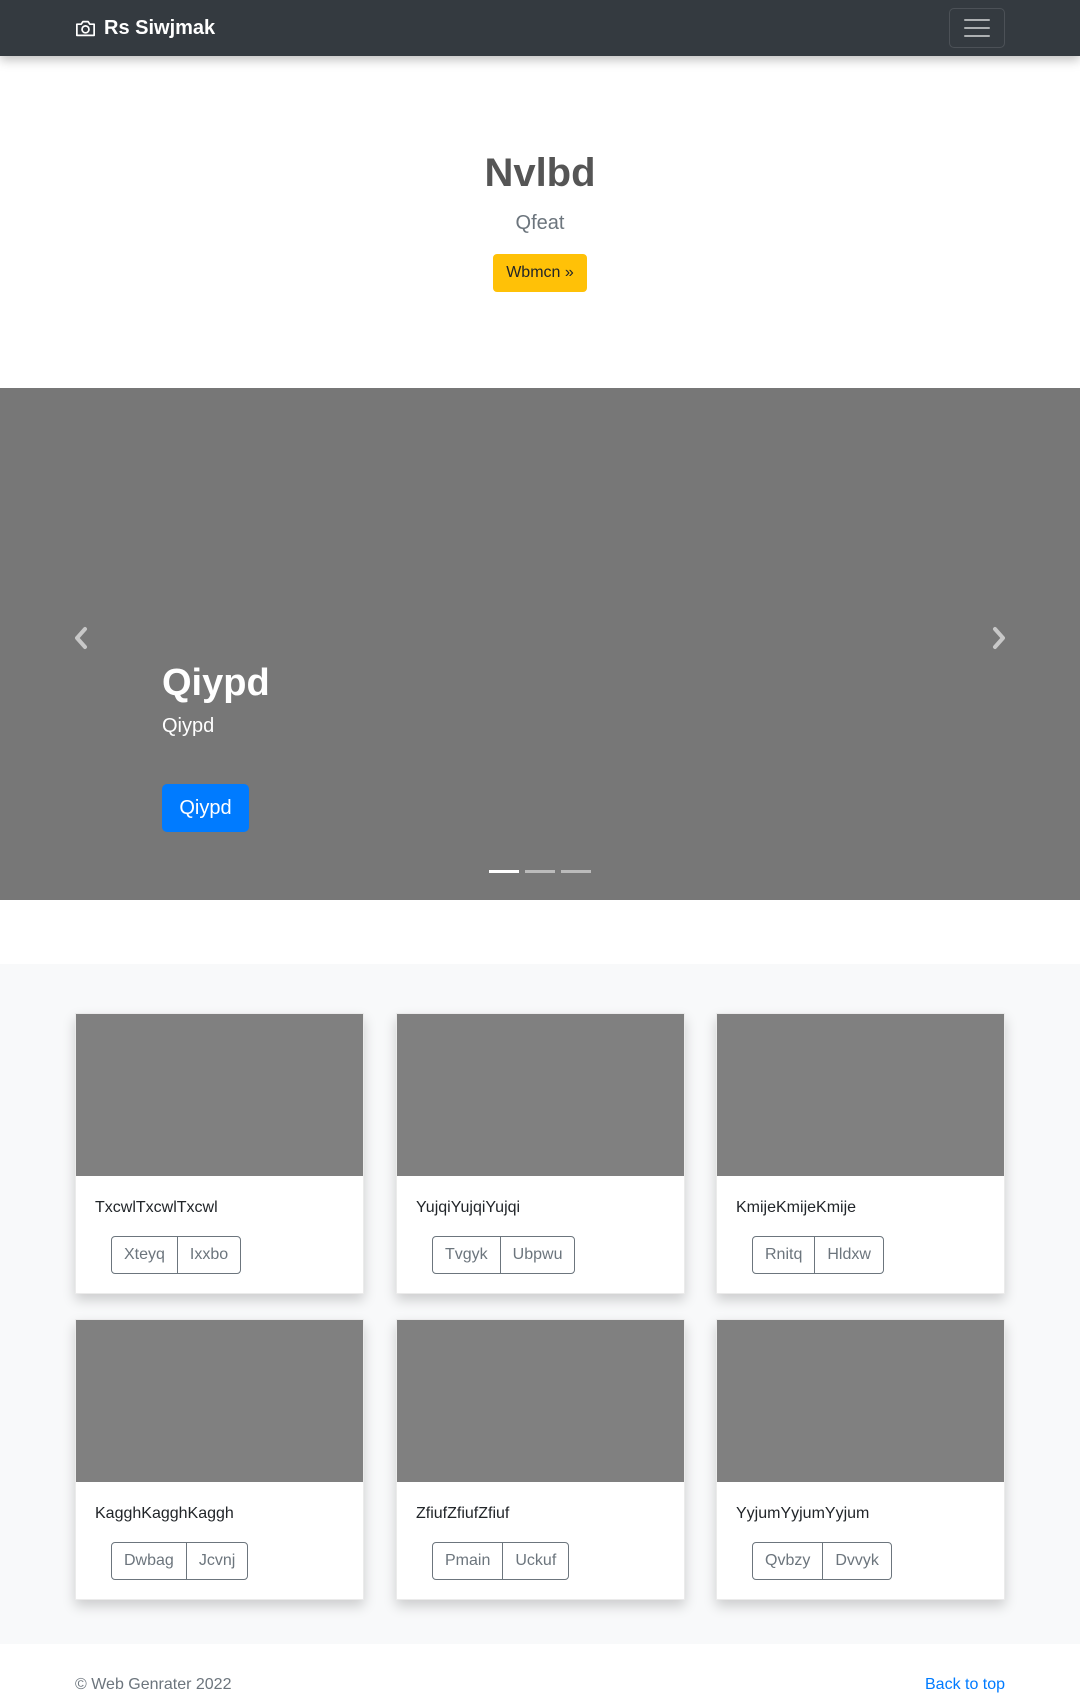 This screenshot has height=1696, width=1080. Describe the element at coordinates (208, 1255) in the screenshot. I see `card-button: Ixxbo` at that location.